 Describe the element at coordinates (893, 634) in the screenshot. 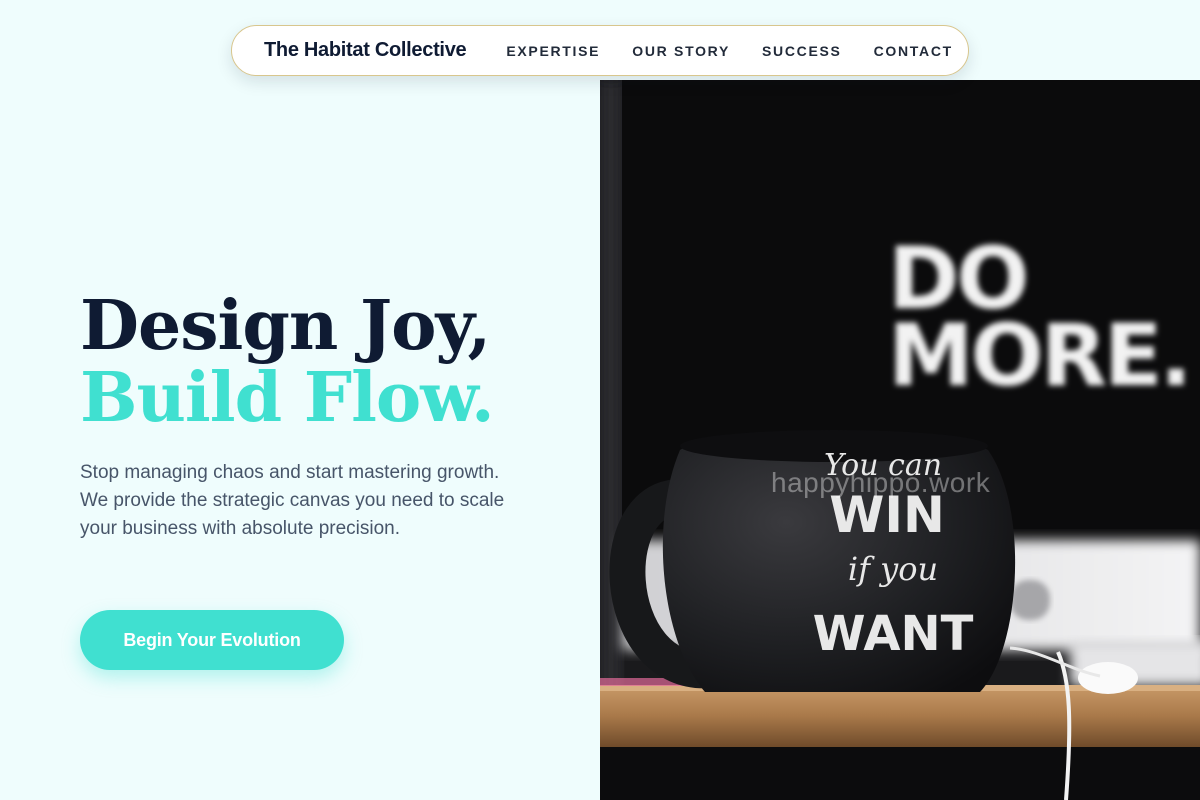

I see `mug-text-want: WANT` at that location.